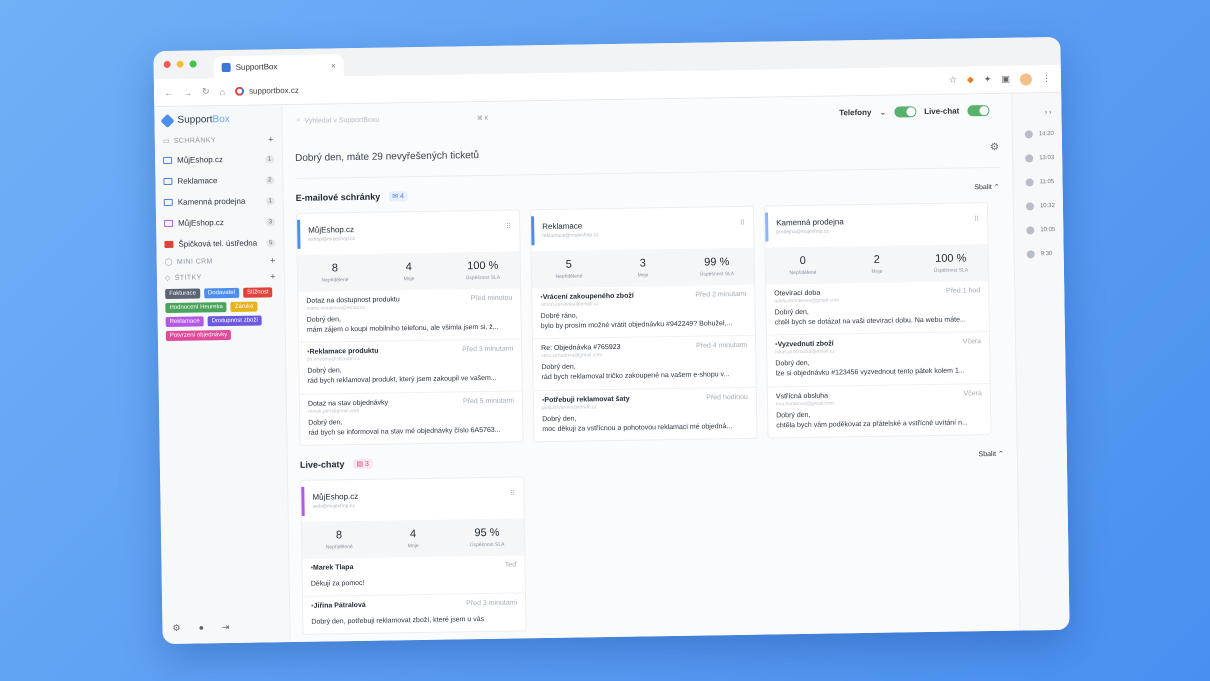  What do you see at coordinates (239, 91) in the screenshot?
I see `google-icon` at bounding box center [239, 91].